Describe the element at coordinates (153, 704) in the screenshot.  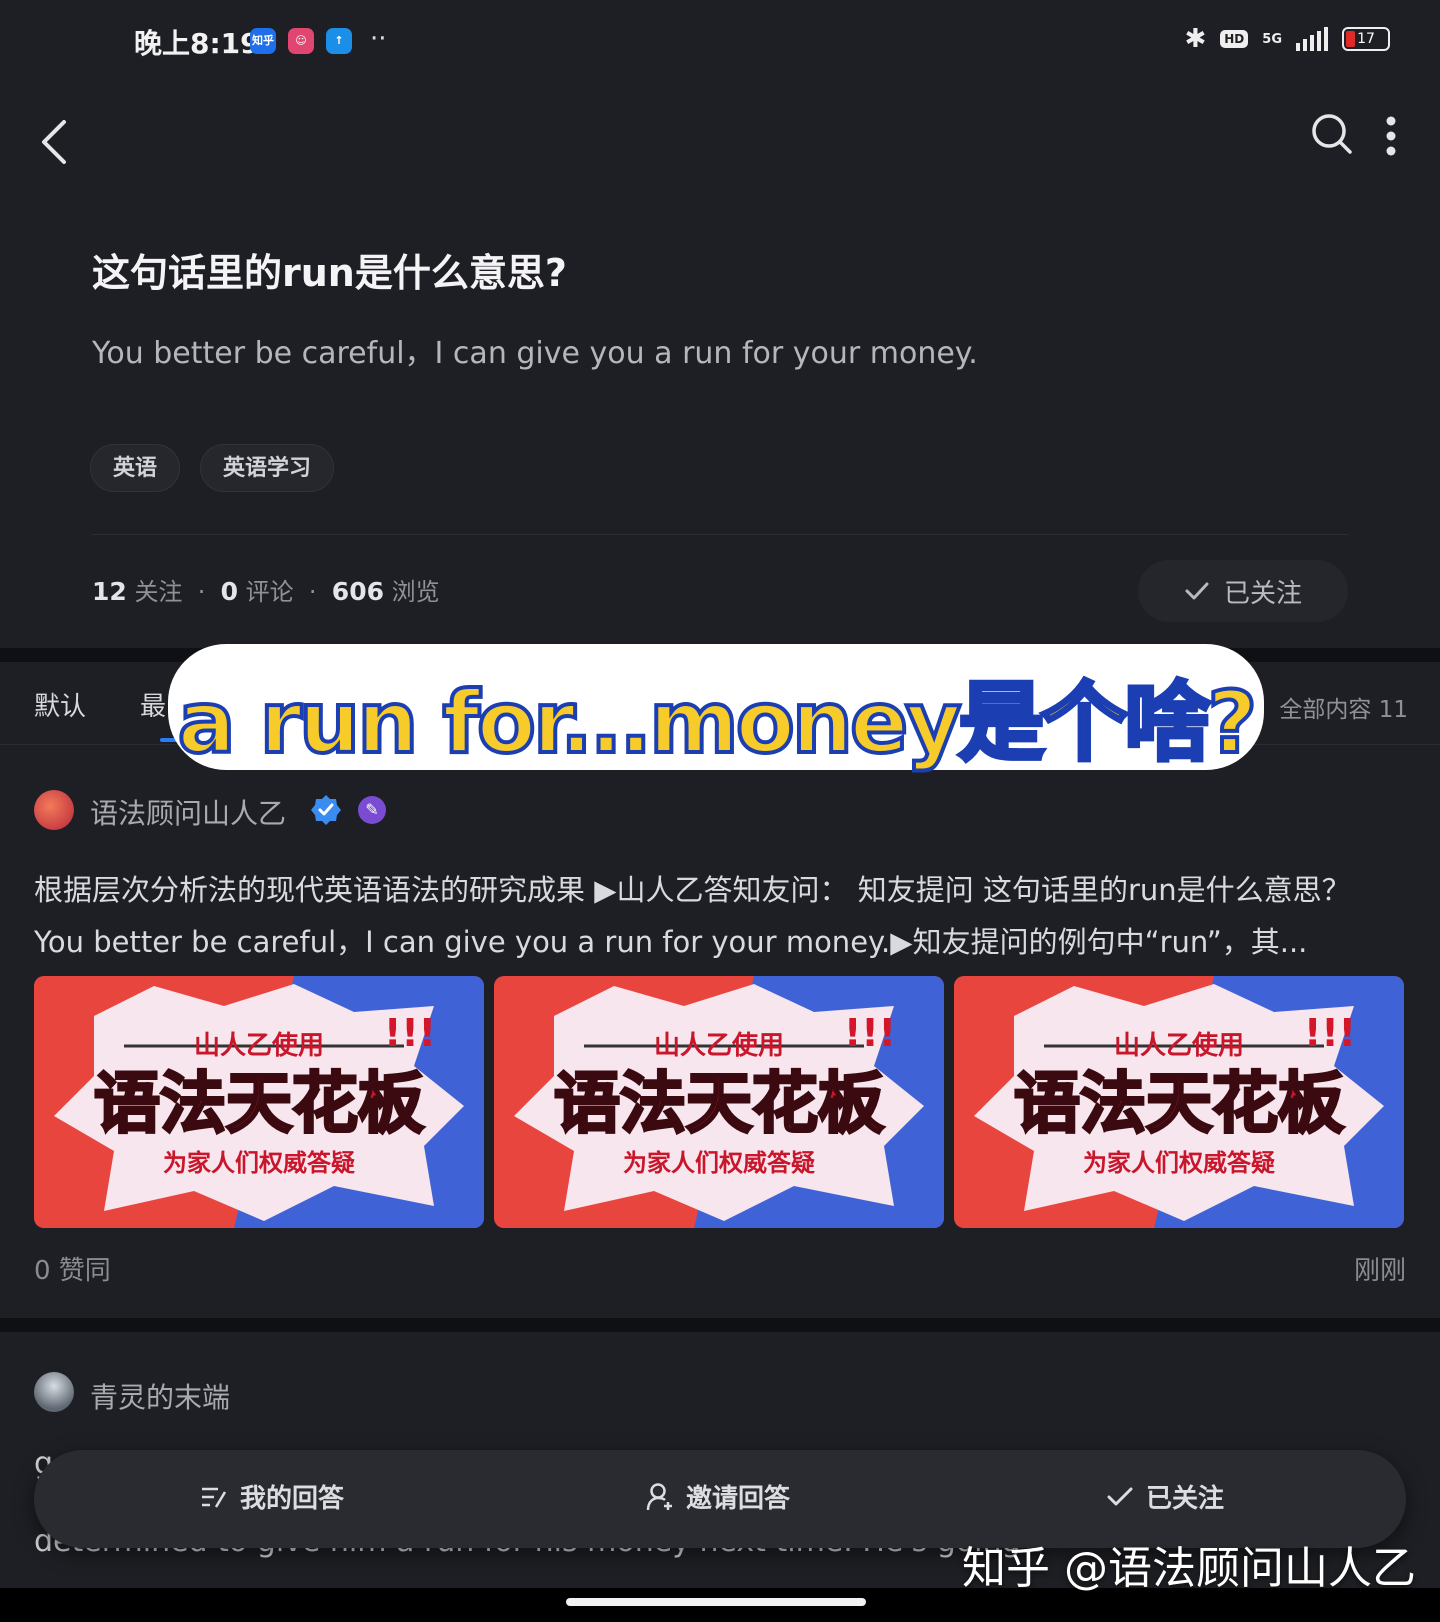
I see `tab-latest: 最` at that location.